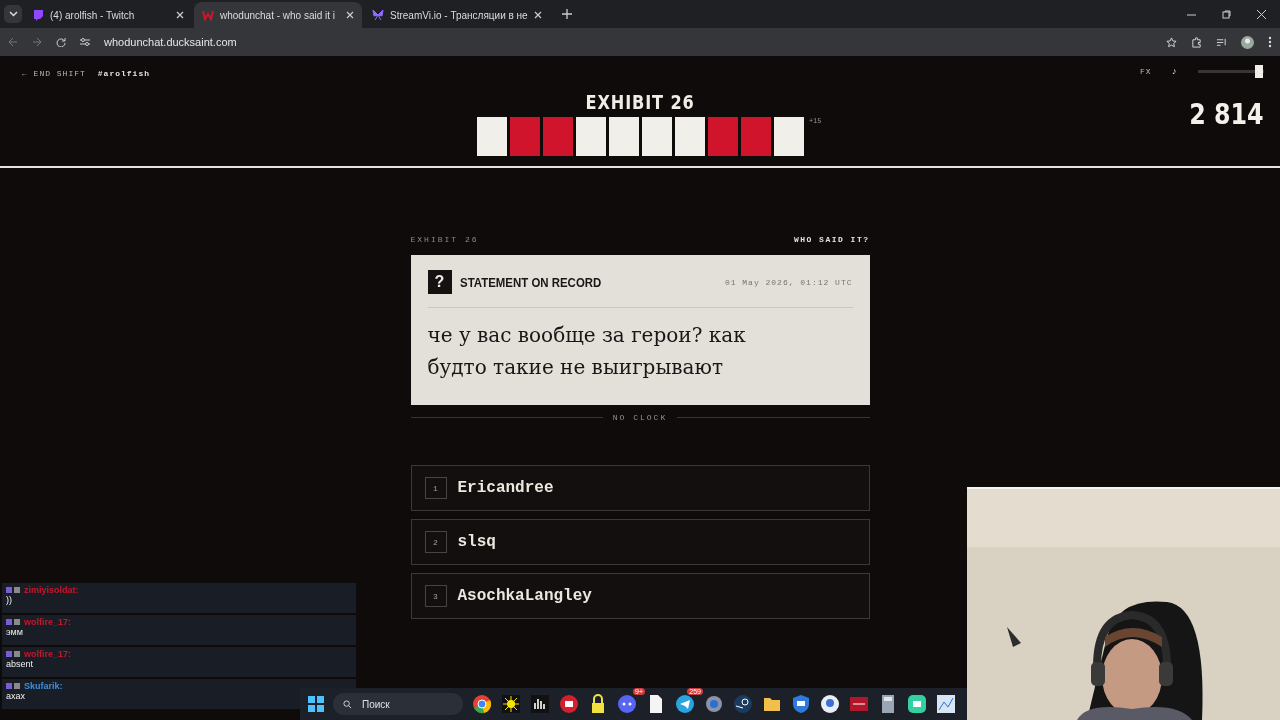 The width and height of the screenshot is (1280, 720). What do you see at coordinates (9, 600) in the screenshot?
I see `chat-text: ))` at bounding box center [9, 600].